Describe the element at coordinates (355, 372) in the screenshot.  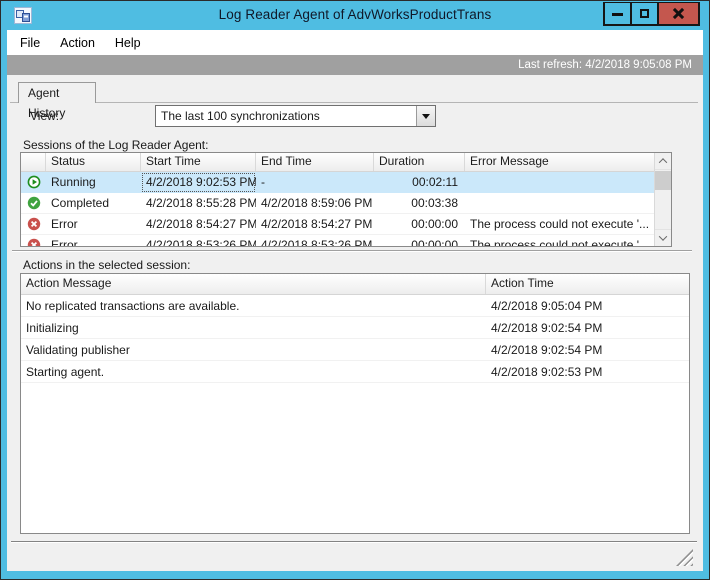
I see `action-row: Starting agent. 4/2/2018 9:02:53 PM` at that location.